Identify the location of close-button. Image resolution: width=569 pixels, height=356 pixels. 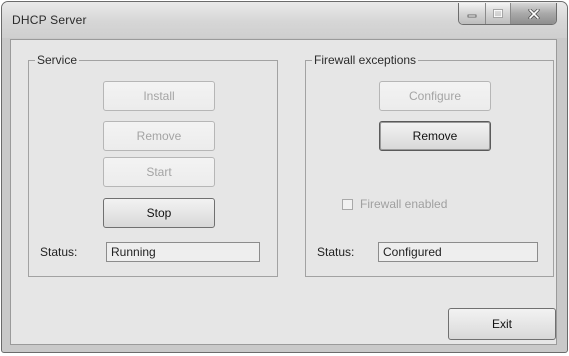
(533, 13).